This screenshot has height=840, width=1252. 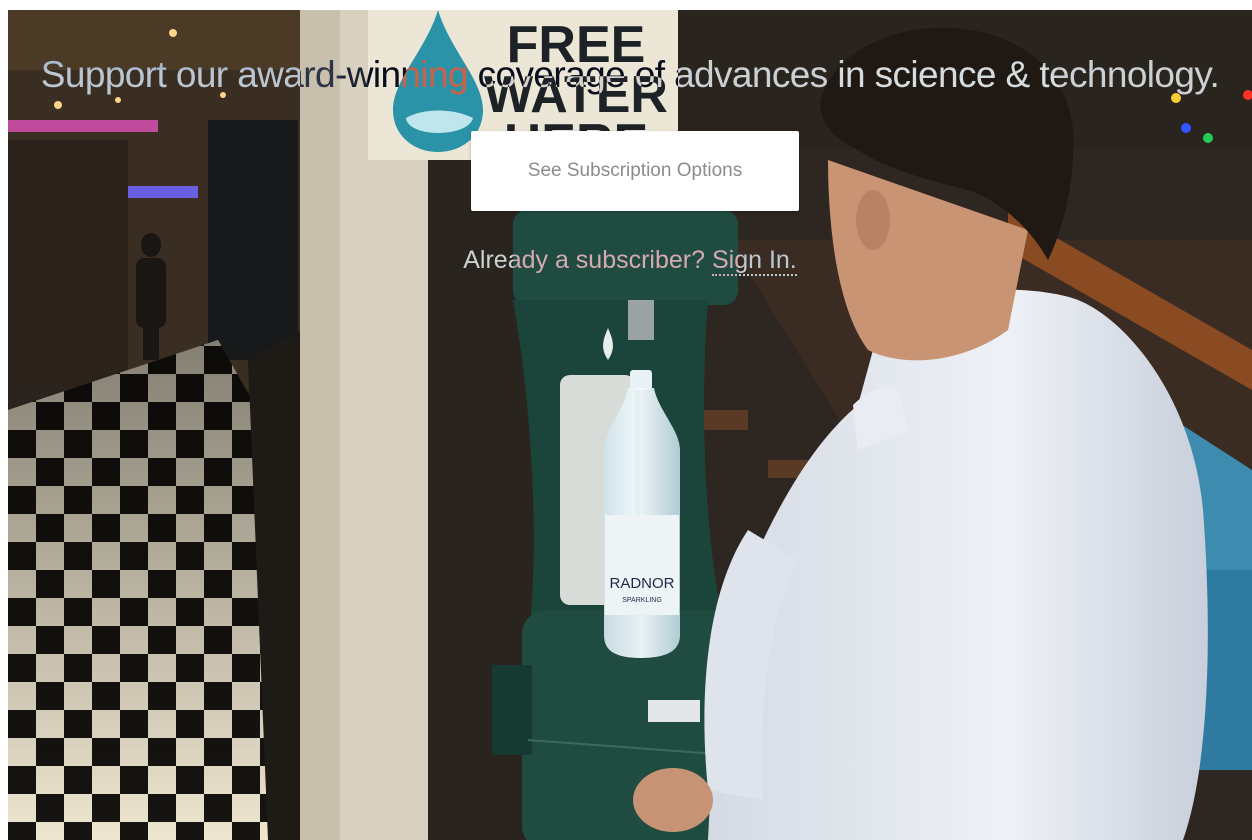 I want to click on already-subscriber-line: Already a subscriber? Sign In., so click(x=630, y=261).